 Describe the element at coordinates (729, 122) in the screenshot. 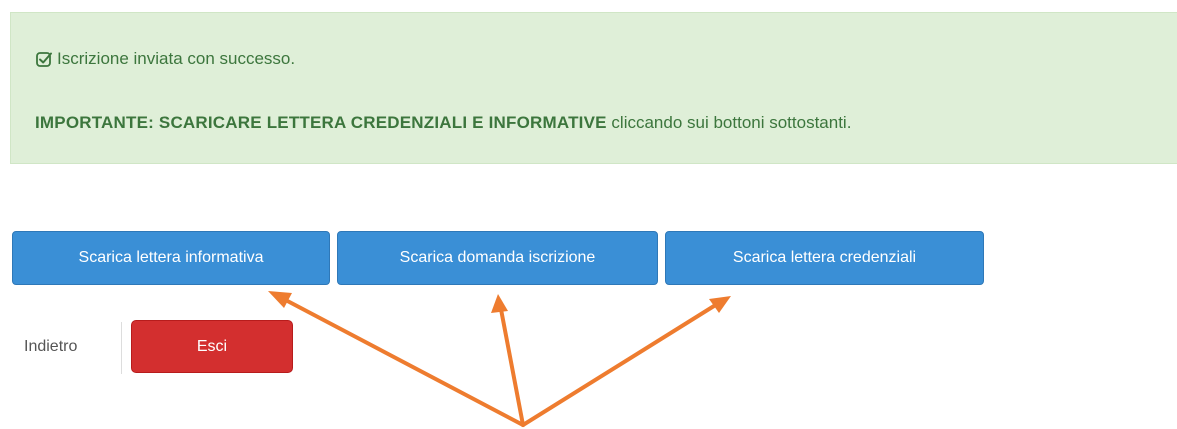

I see `important-rest-text: cliccando sui bottoni sottostanti.` at that location.